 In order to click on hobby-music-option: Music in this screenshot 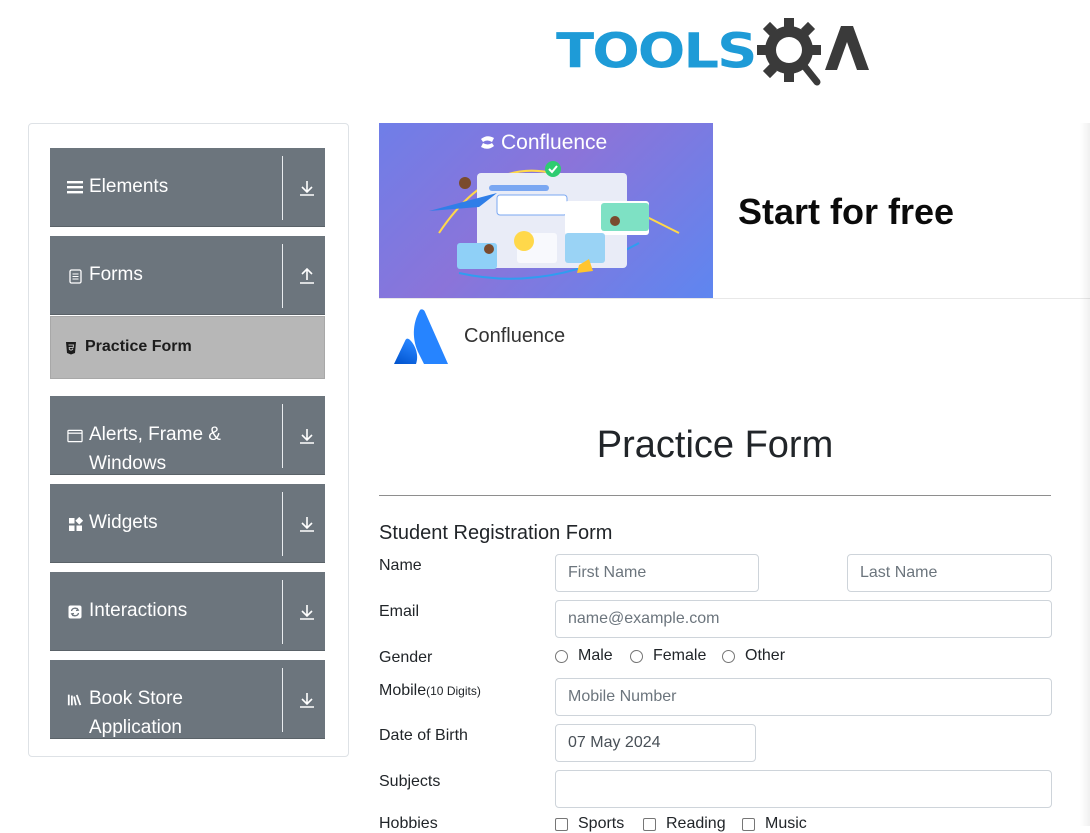, I will do `click(774, 824)`.